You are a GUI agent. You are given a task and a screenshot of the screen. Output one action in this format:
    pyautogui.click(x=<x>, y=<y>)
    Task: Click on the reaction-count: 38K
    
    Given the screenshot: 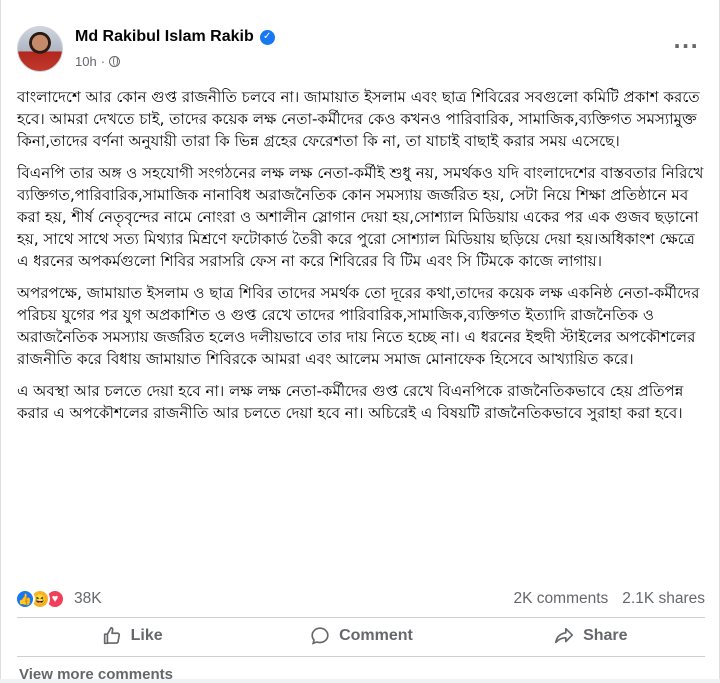 What is the action you would take?
    pyautogui.click(x=88, y=599)
    